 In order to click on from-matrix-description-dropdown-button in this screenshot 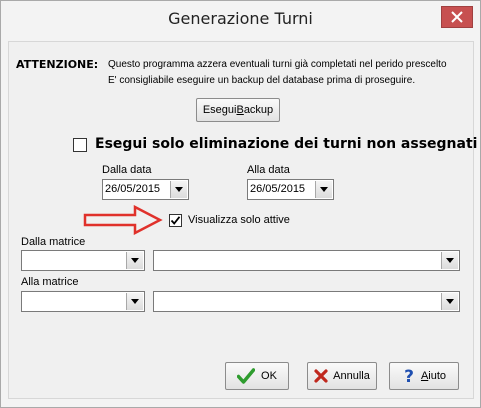, I will do `click(449, 260)`.